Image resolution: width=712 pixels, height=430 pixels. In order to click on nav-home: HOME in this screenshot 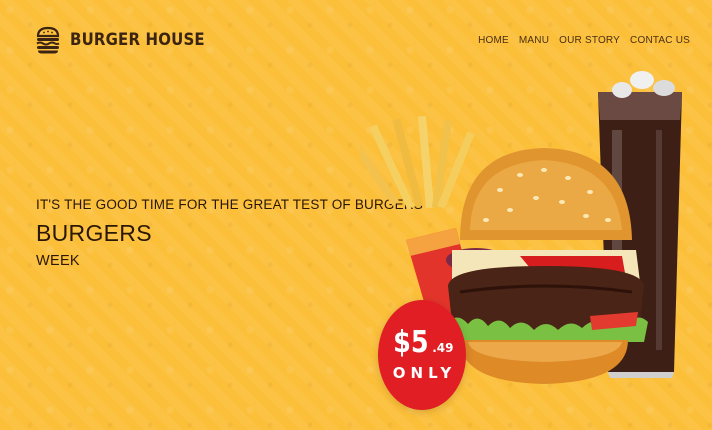, I will do `click(493, 40)`.